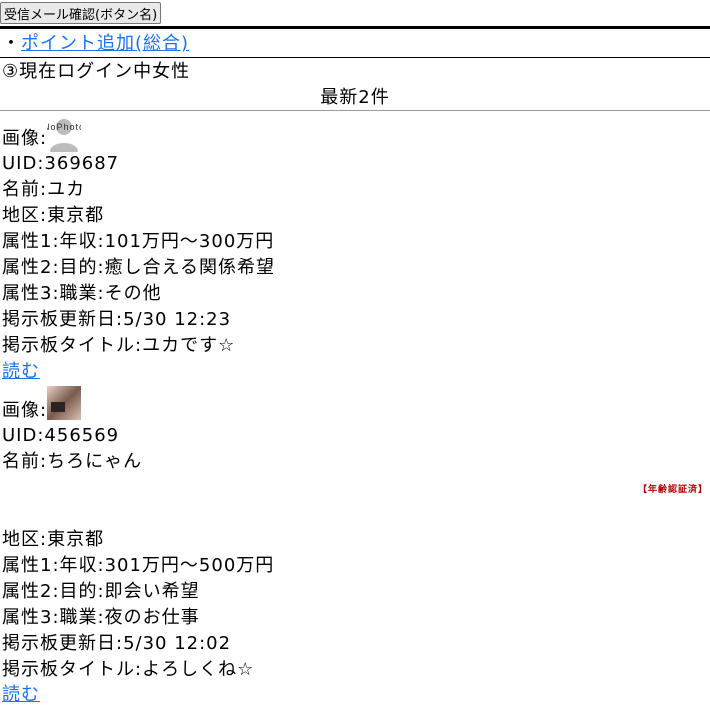 The height and width of the screenshot is (708, 710). What do you see at coordinates (101, 591) in the screenshot?
I see `profile-attr2: 属性2:目的:即会い希望` at bounding box center [101, 591].